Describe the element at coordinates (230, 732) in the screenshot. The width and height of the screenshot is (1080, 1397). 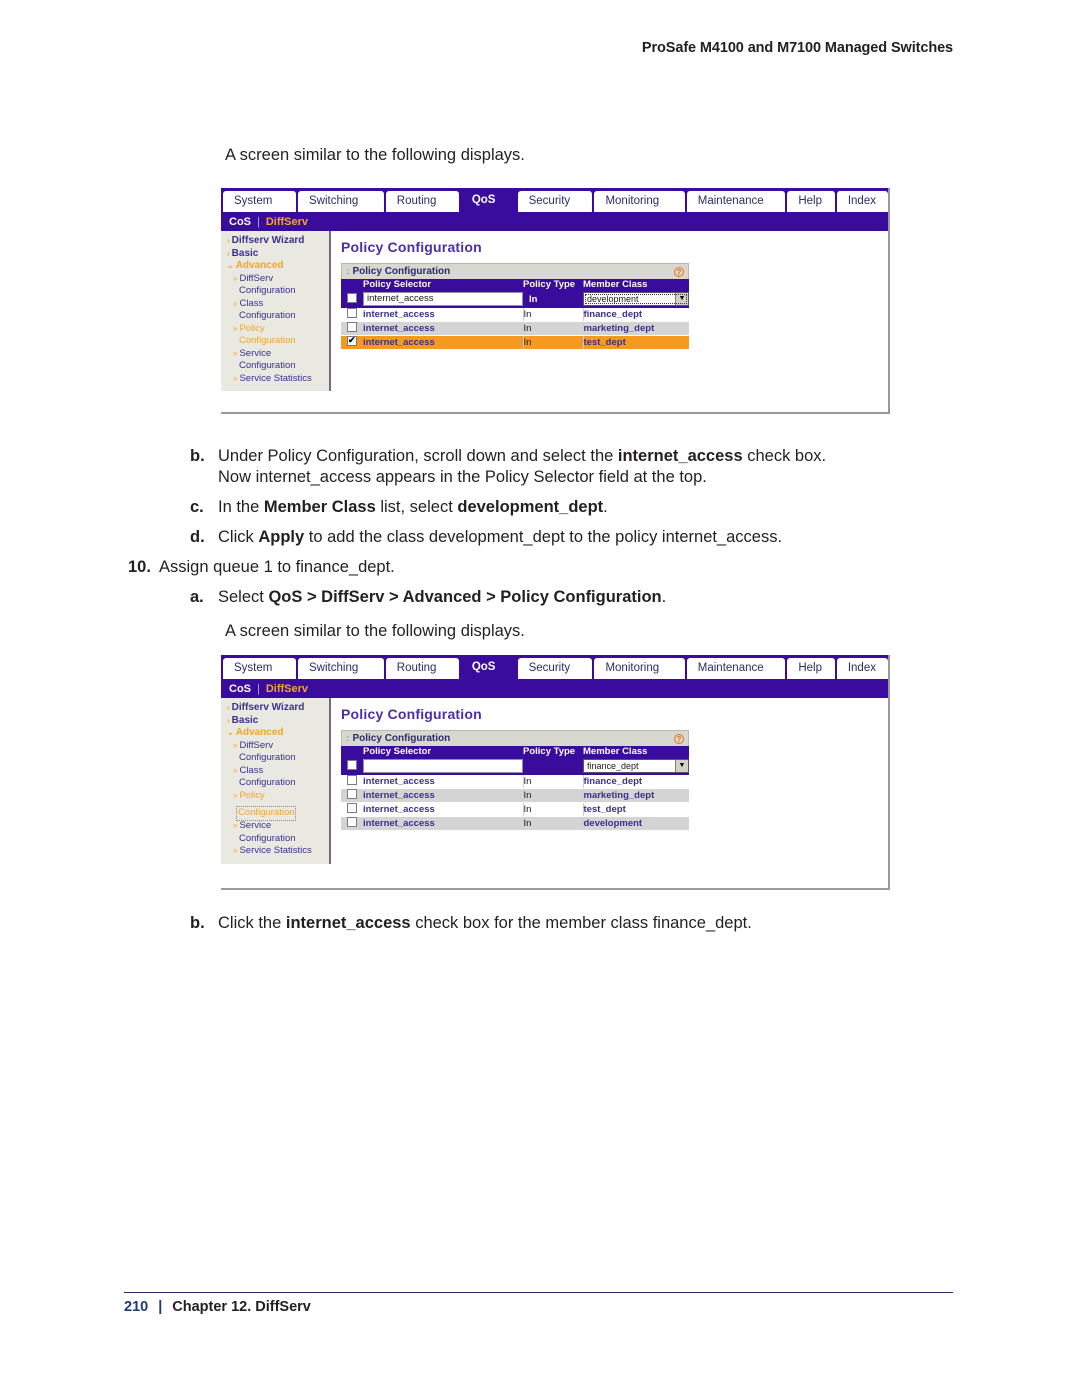
I see `chevron-down-icon: ⌄` at that location.